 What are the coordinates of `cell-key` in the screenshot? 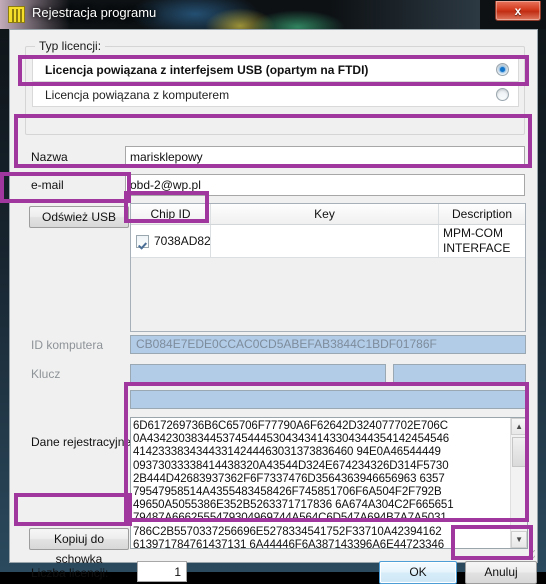 It's located at (325, 241).